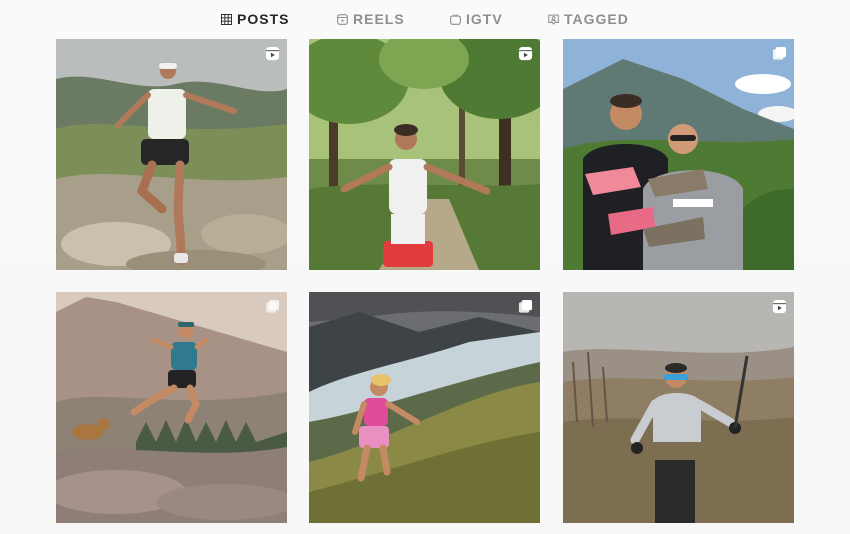 The width and height of the screenshot is (850, 534). Describe the element at coordinates (379, 19) in the screenshot. I see `tab-reels-label: REELS` at that location.